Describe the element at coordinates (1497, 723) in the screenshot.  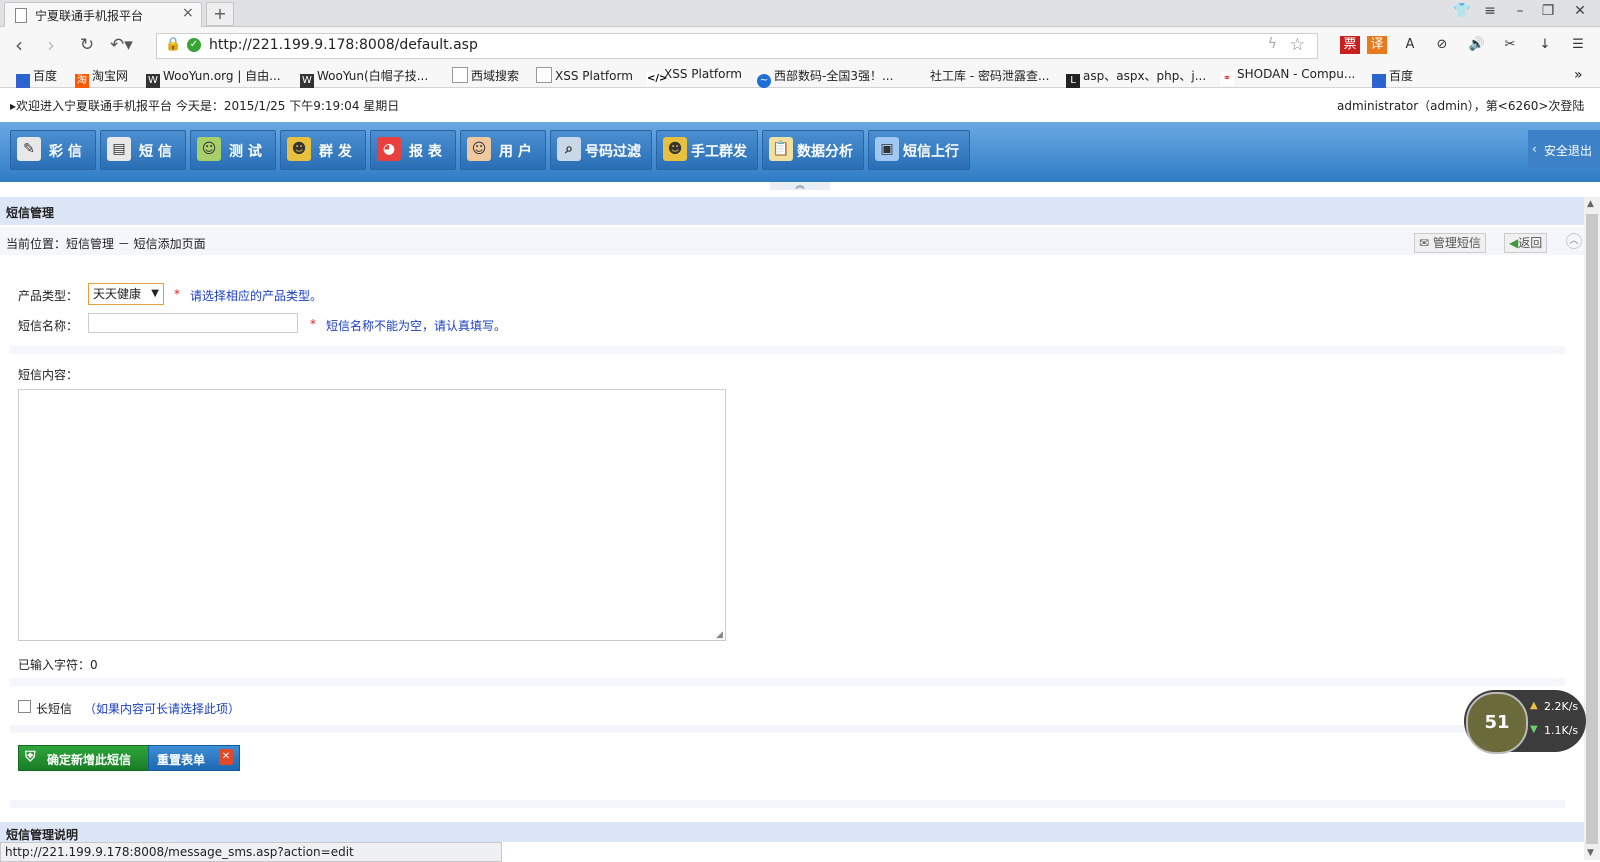
I see `speed-logo: 51` at that location.